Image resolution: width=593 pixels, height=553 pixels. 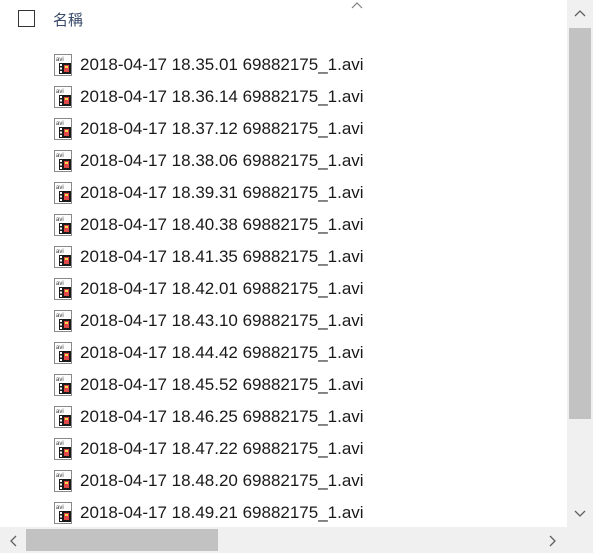 What do you see at coordinates (580, 223) in the screenshot?
I see `vertical-scroll-thumb` at bounding box center [580, 223].